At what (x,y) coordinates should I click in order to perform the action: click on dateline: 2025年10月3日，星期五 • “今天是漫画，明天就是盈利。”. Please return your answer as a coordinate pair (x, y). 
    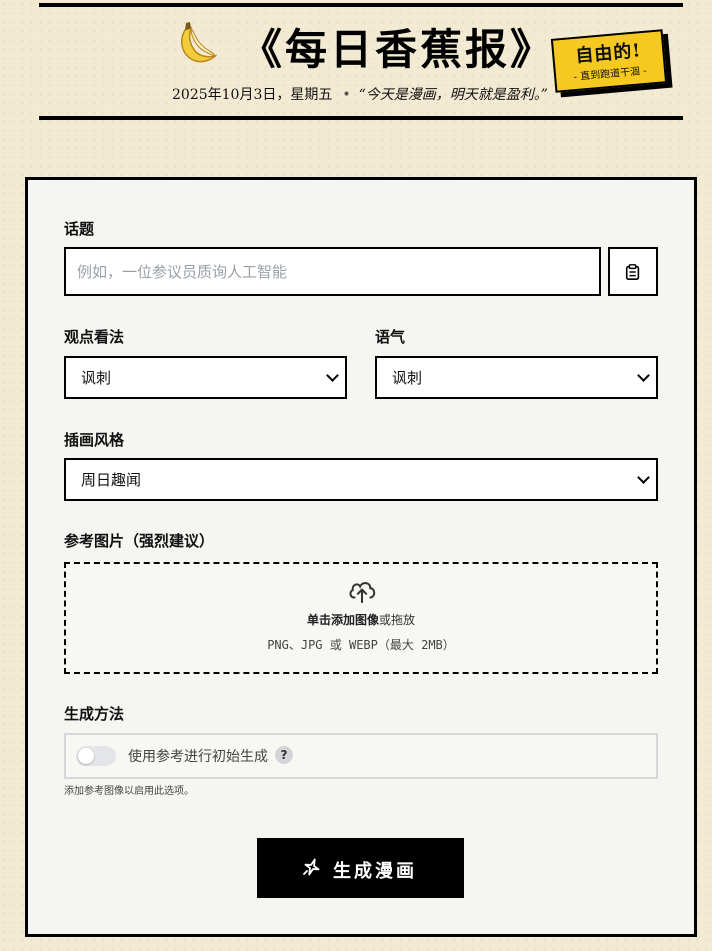
    Looking at the image, I should click on (360, 94).